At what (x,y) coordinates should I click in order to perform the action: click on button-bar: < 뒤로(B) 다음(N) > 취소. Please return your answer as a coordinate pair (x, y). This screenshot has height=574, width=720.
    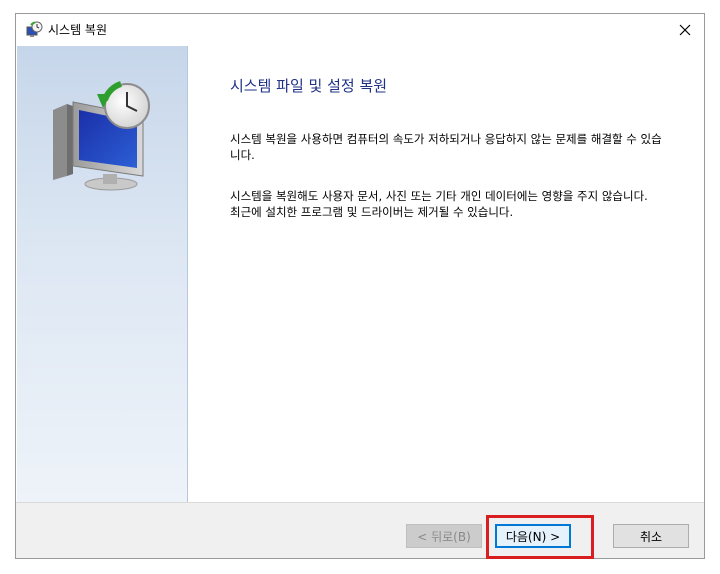
    Looking at the image, I should click on (360, 530).